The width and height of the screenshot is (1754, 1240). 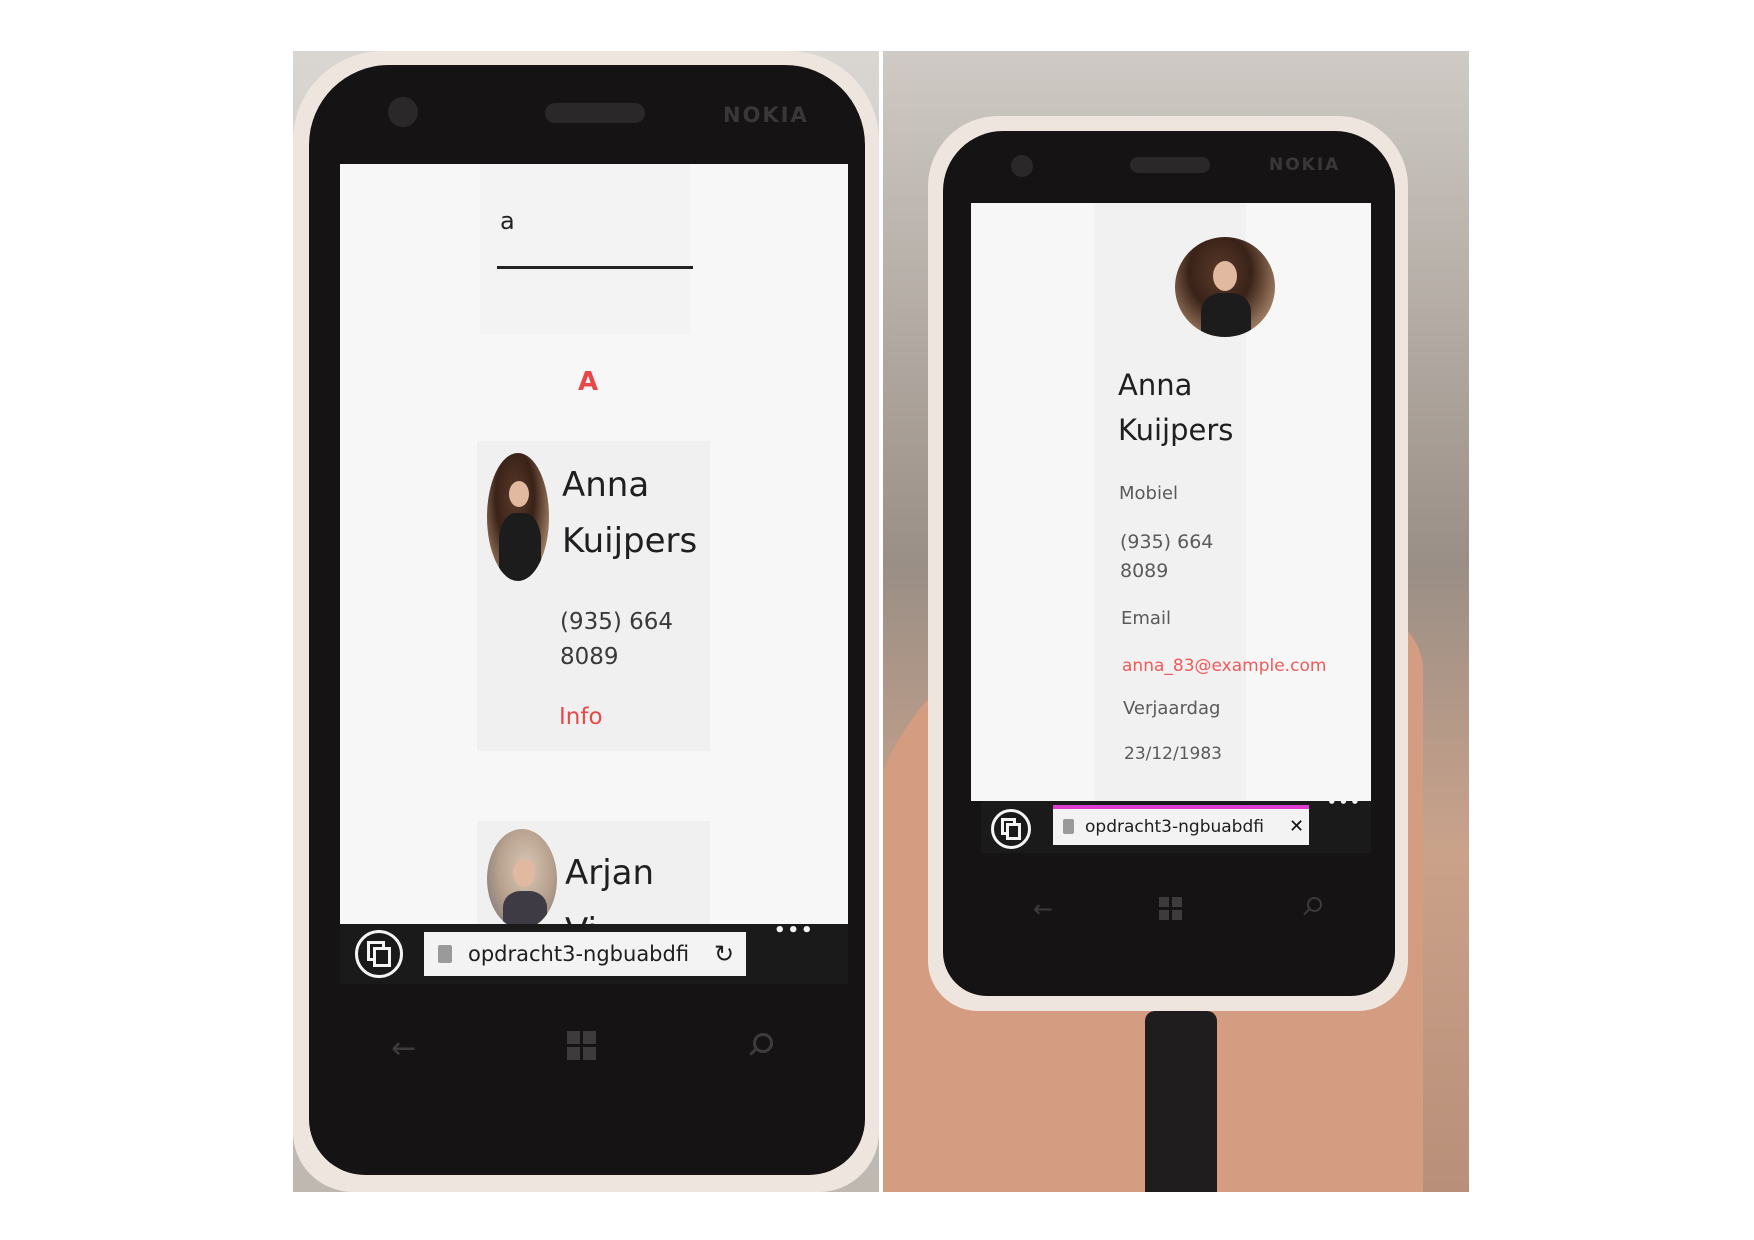 What do you see at coordinates (589, 657) in the screenshot?
I see `contact-phone-line2: 8089` at bounding box center [589, 657].